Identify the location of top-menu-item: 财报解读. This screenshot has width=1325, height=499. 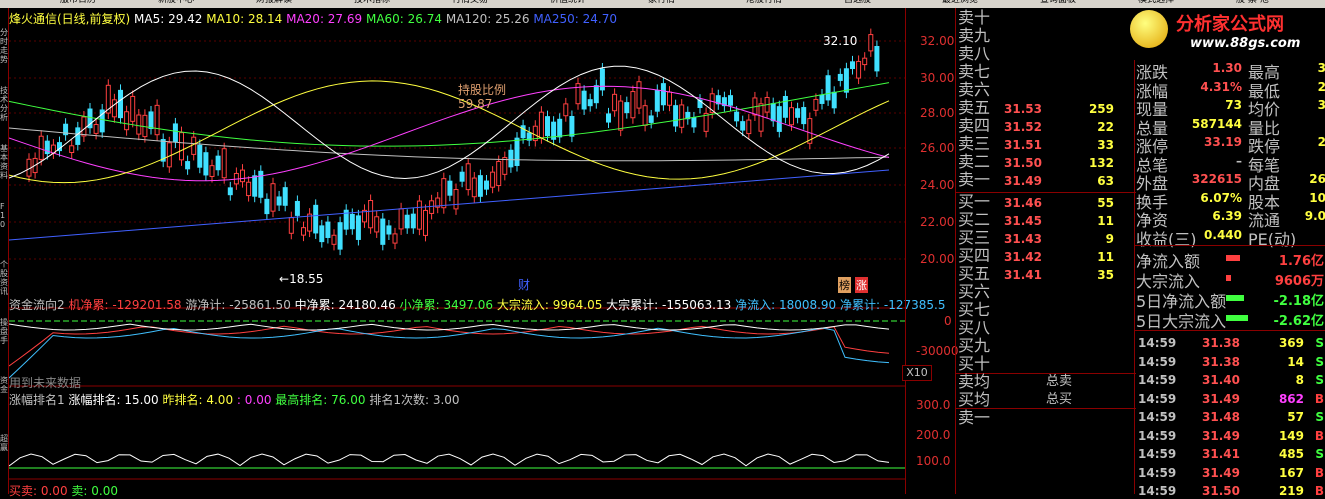
(274, 2).